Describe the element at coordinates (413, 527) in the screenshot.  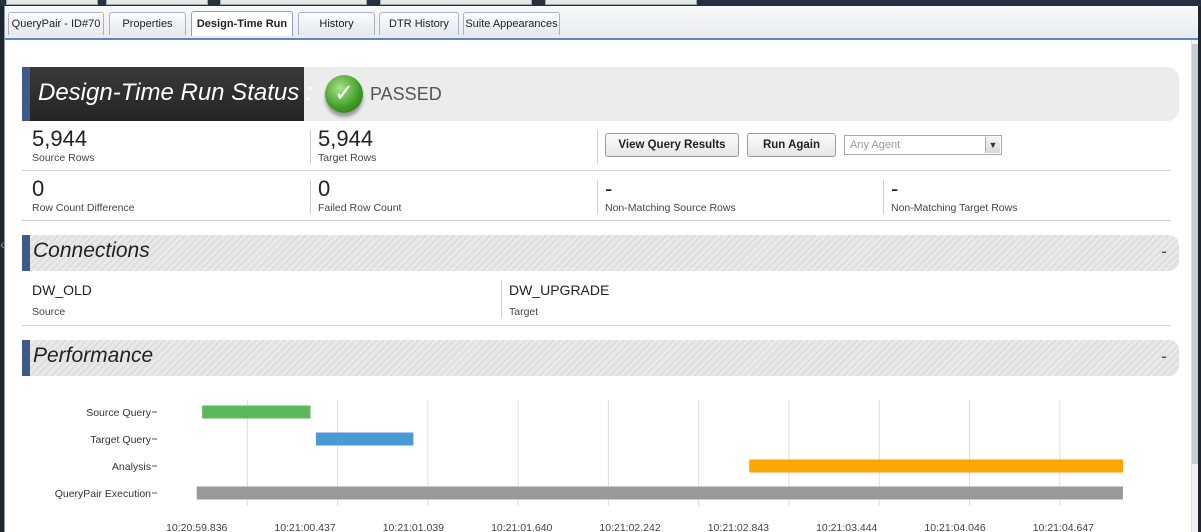
I see `x-tick-label: 10:21:01.039` at that location.